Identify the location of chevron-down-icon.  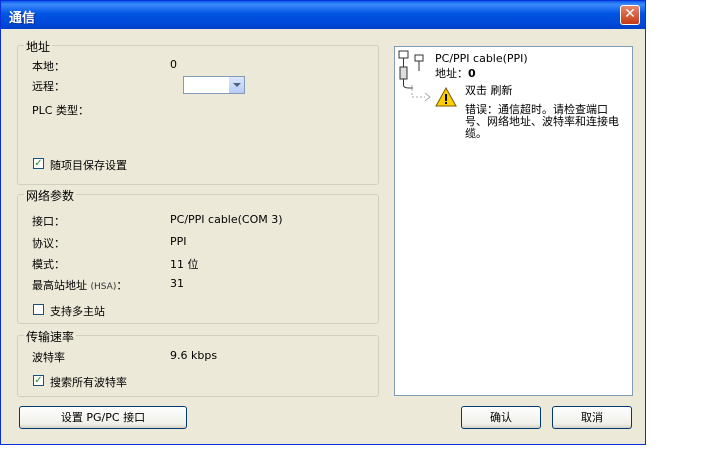
(236, 85).